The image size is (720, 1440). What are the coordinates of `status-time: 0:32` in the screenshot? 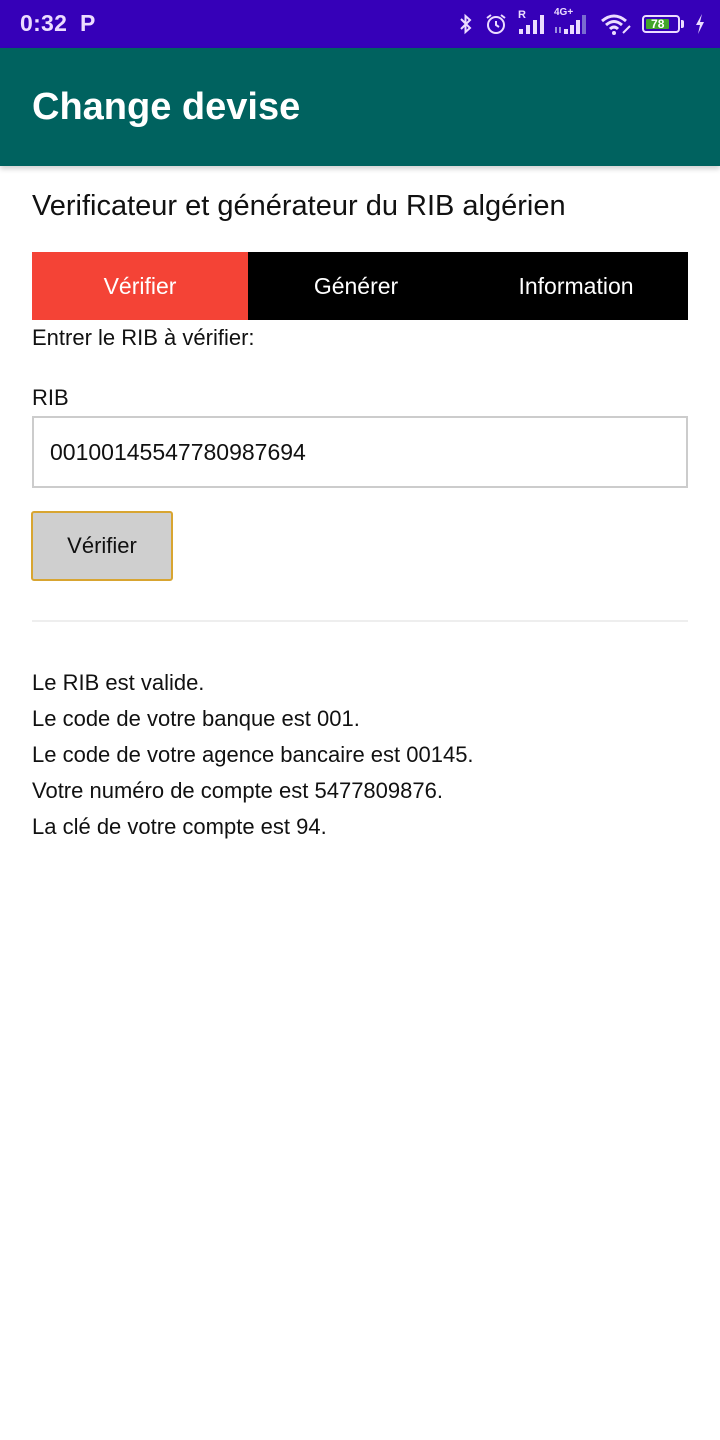 It's located at (44, 23).